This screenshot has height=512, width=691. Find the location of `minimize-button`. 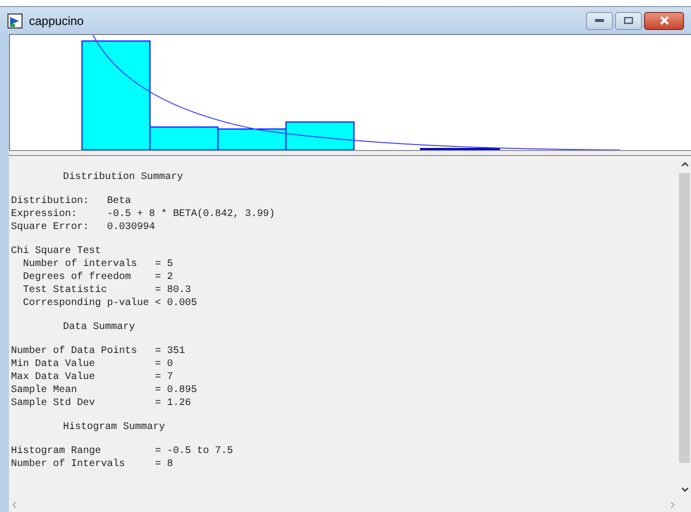

minimize-button is located at coordinates (599, 21).